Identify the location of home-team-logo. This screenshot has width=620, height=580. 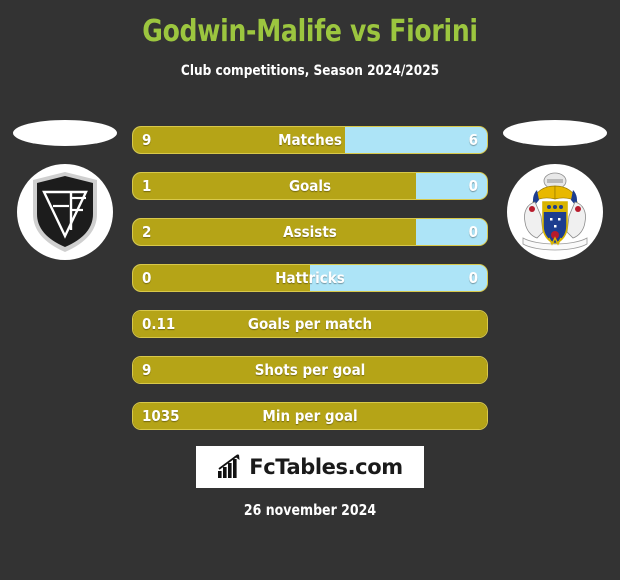
(65, 195).